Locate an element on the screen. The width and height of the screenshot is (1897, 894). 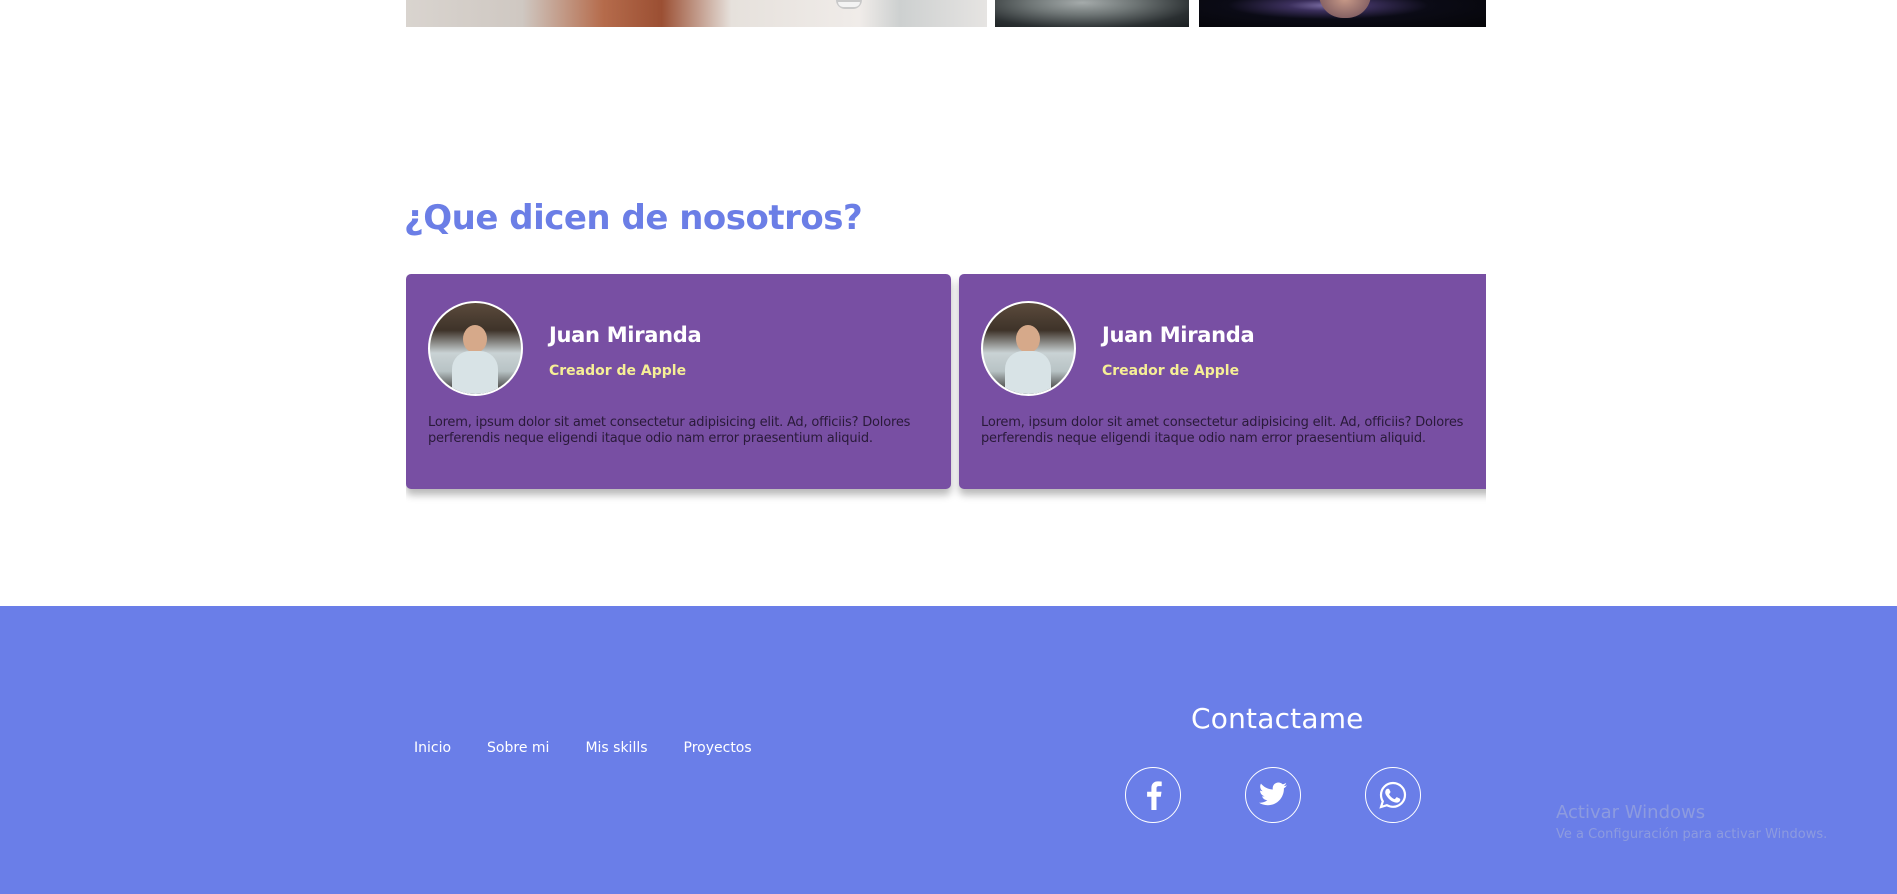
whatsapp-button is located at coordinates (1393, 795).